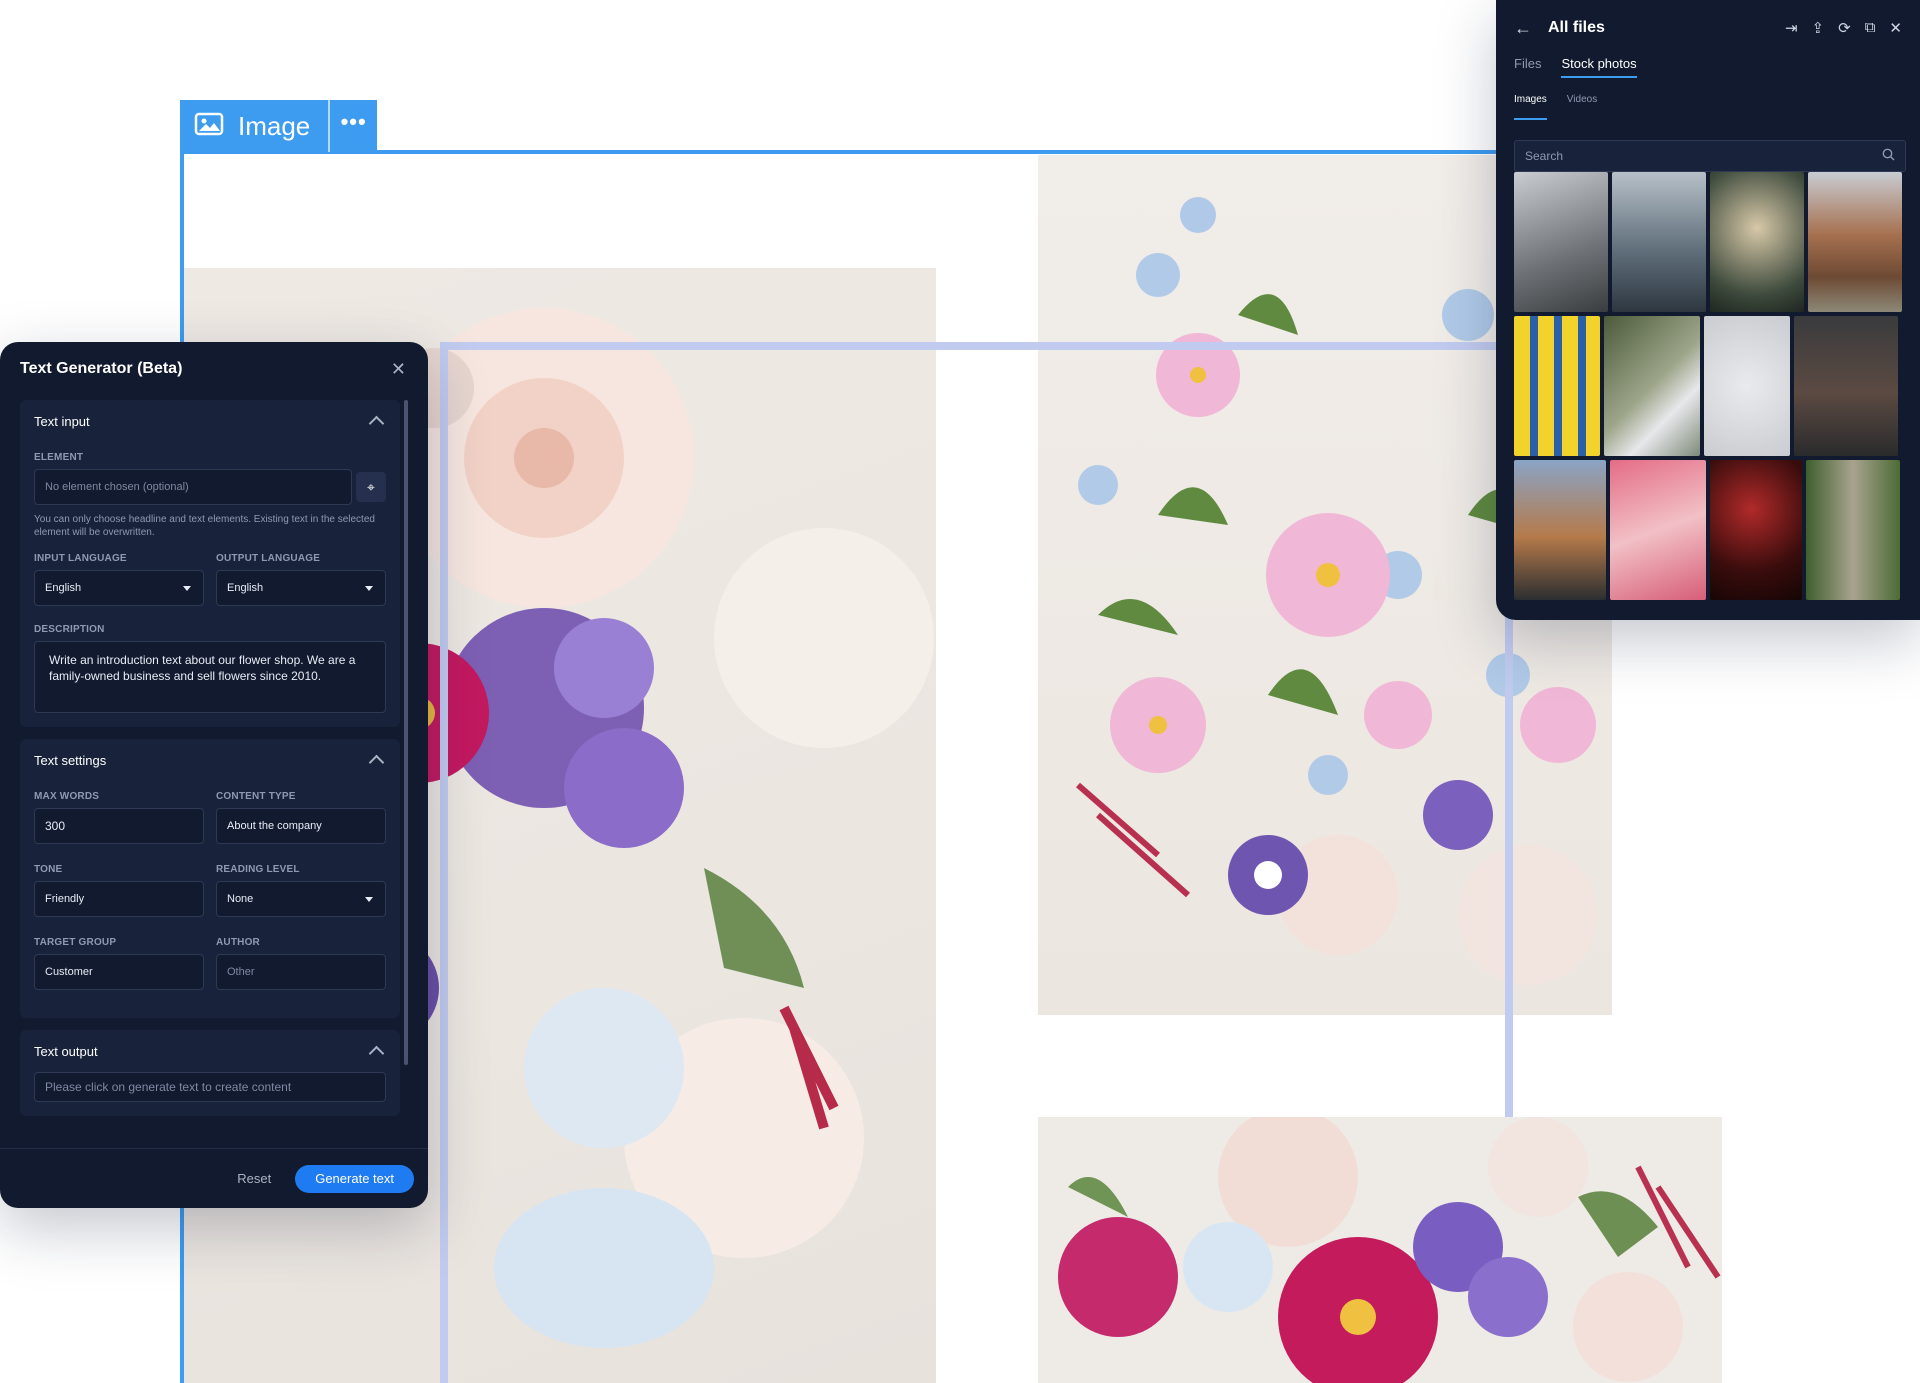 This screenshot has width=1920, height=1383. What do you see at coordinates (69, 629) in the screenshot?
I see `description-label: DESCRIPTION` at bounding box center [69, 629].